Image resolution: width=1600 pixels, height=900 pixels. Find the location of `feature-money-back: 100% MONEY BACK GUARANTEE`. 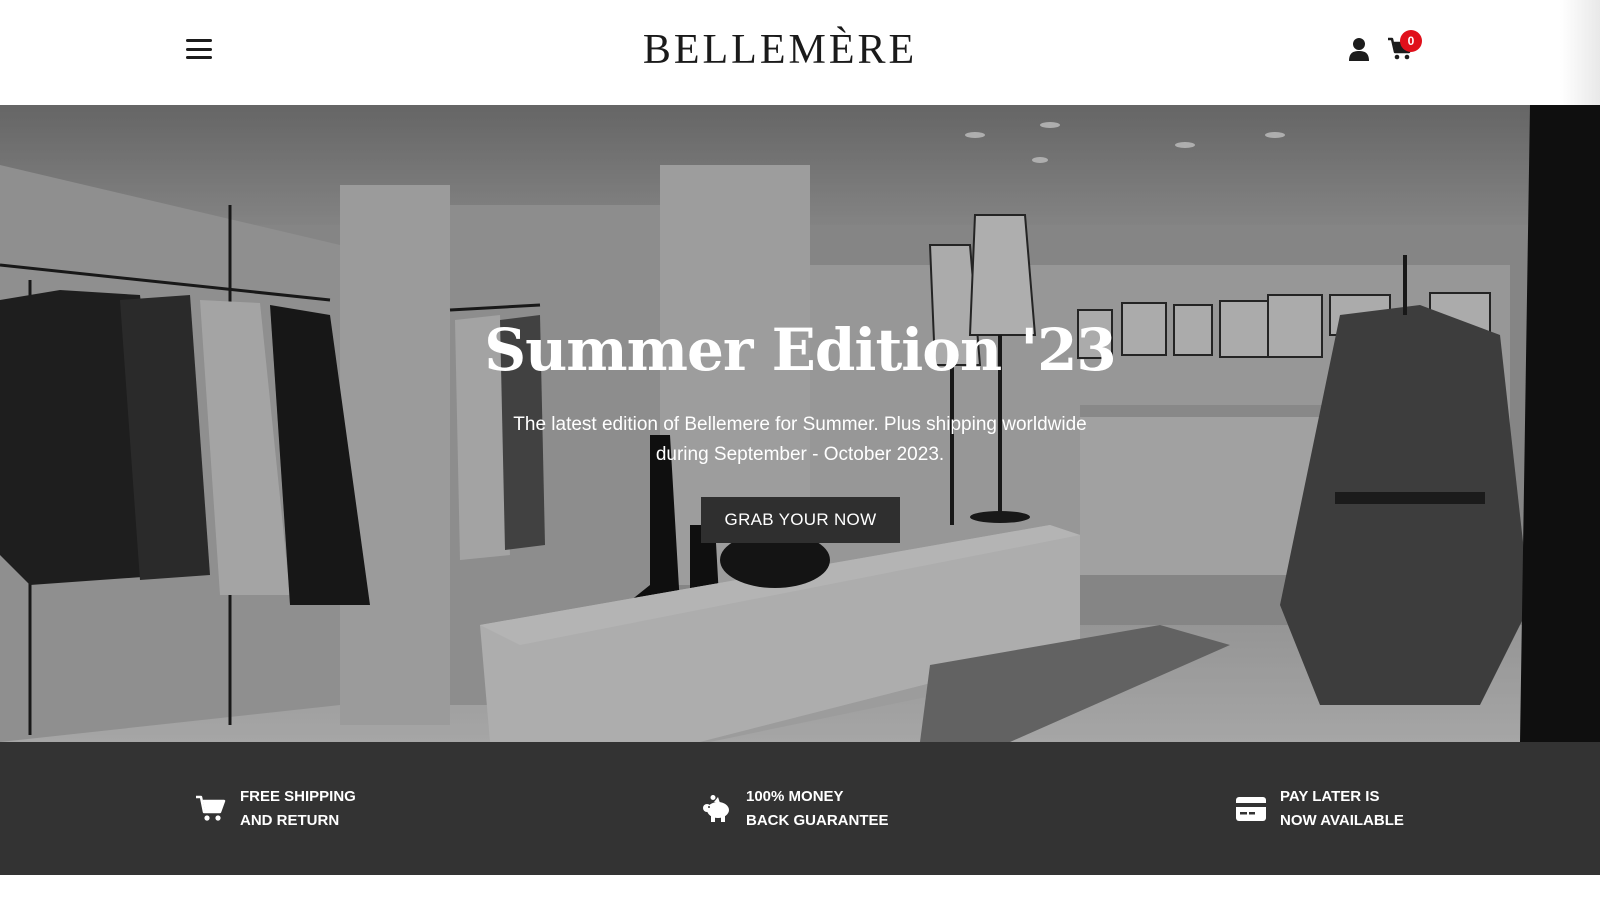

feature-money-back: 100% MONEY BACK GUARANTEE is located at coordinates (794, 809).